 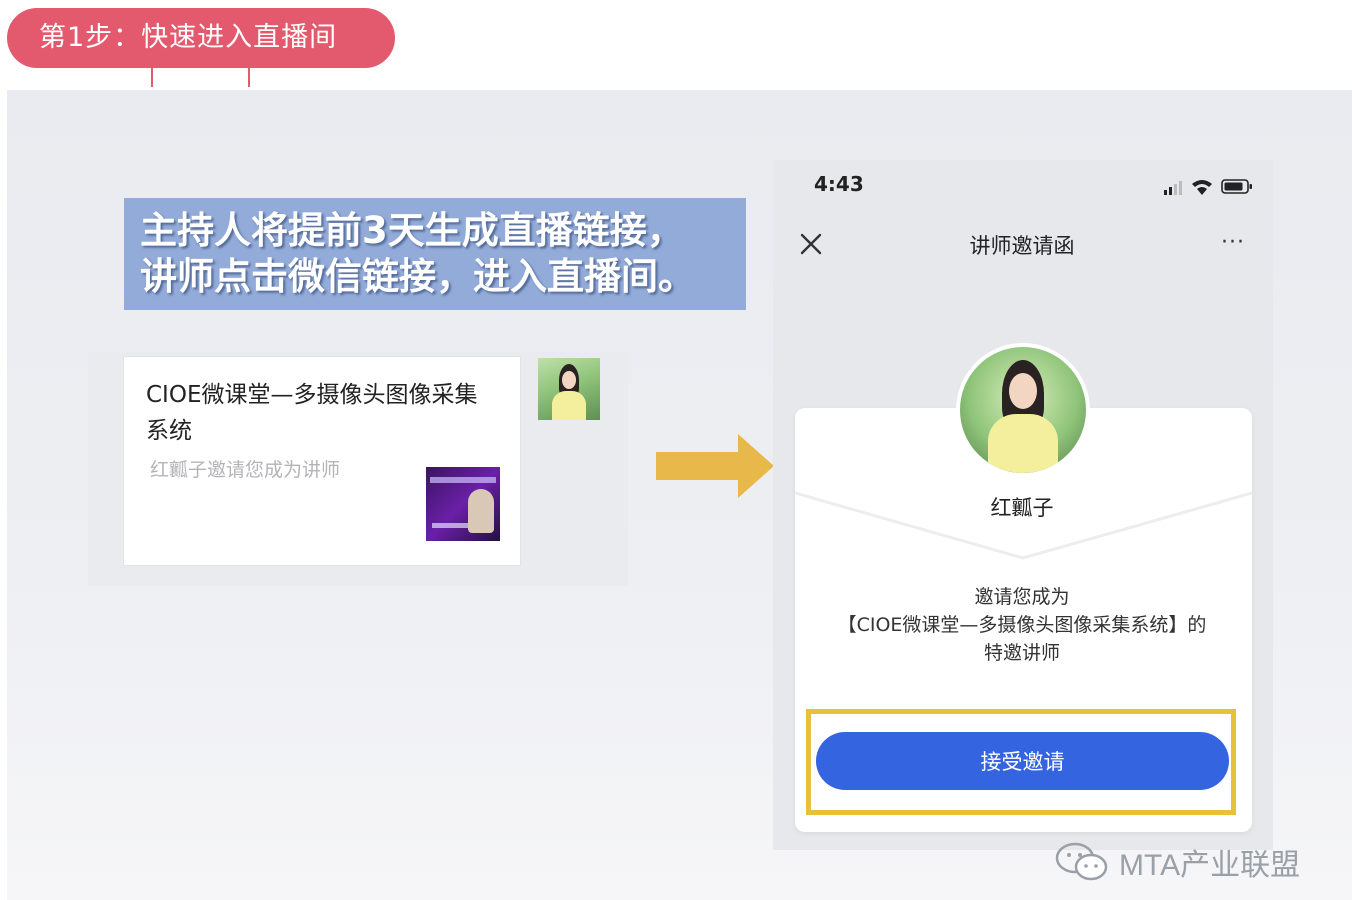 I want to click on wechat-link-card: CIOE微课堂—多摄像头图像采集系统 红瓤子邀请您成为讲师, so click(x=322, y=461).